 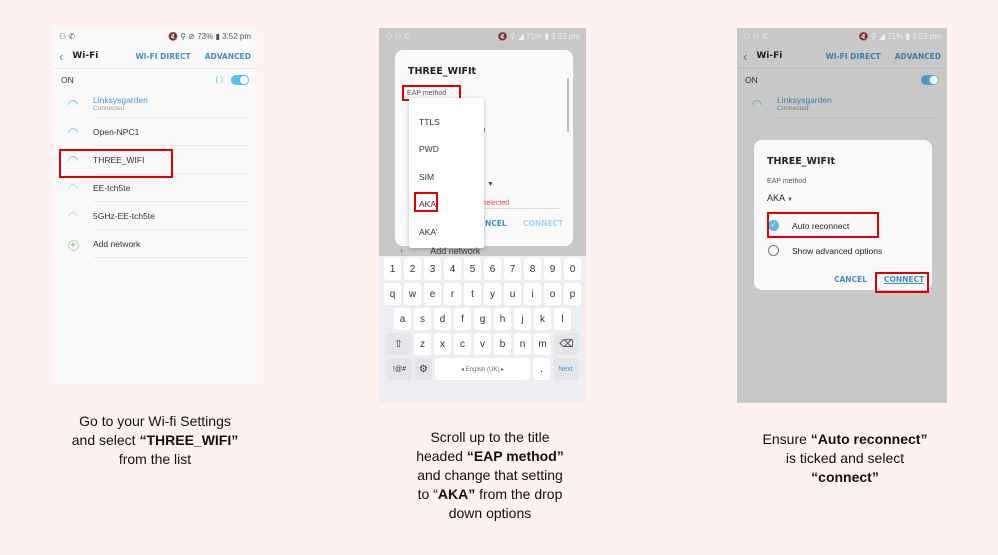 What do you see at coordinates (472, 269) in the screenshot?
I see `key: 5` at bounding box center [472, 269].